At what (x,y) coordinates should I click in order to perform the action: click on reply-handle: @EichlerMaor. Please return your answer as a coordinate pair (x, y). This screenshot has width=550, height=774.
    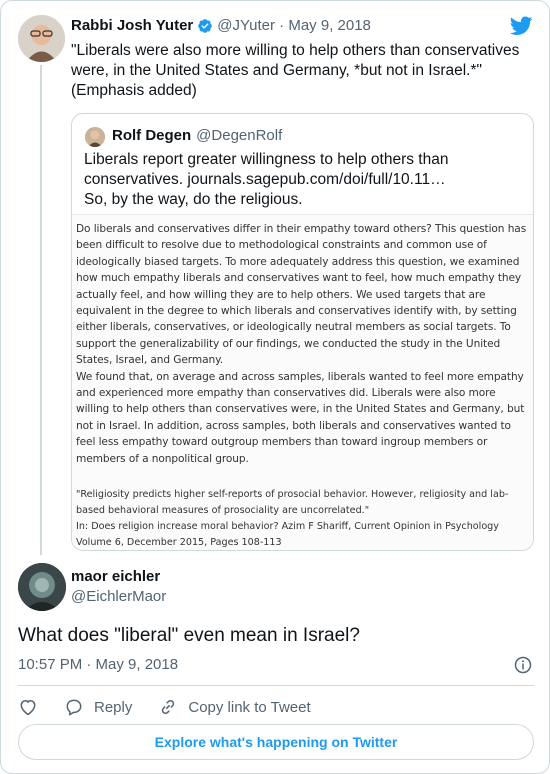
    Looking at the image, I should click on (118, 596).